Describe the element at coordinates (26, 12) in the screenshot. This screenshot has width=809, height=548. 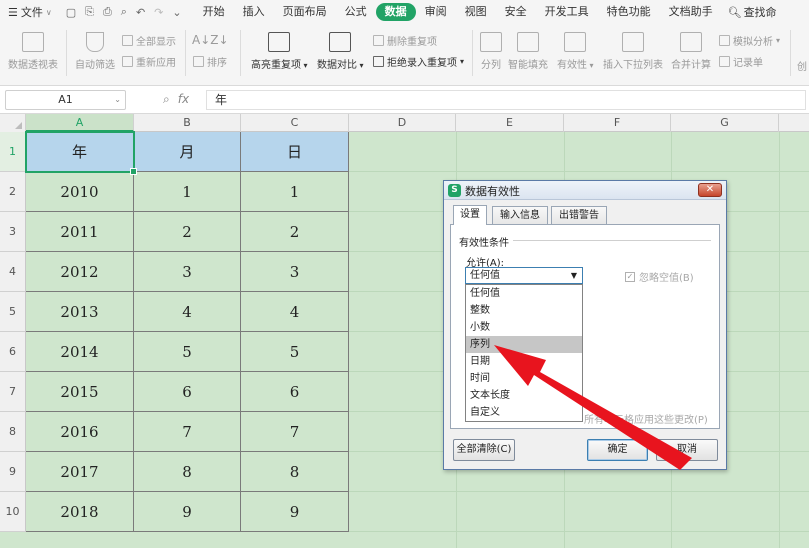
I see `file-menu: ☰ 文件 ∨` at that location.